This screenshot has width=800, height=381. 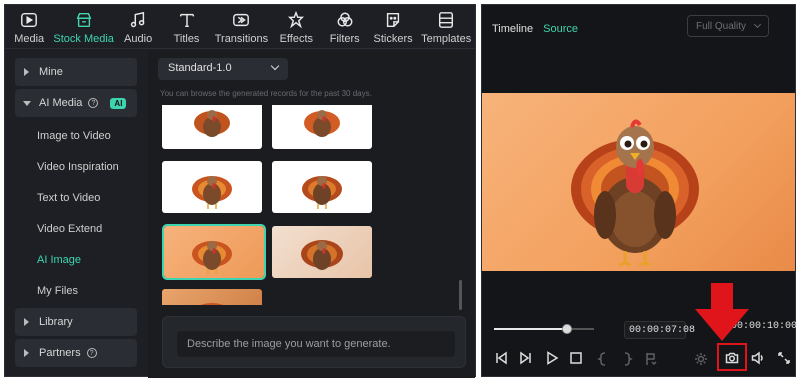 What do you see at coordinates (603, 360) in the screenshot?
I see `mark-in-button` at bounding box center [603, 360].